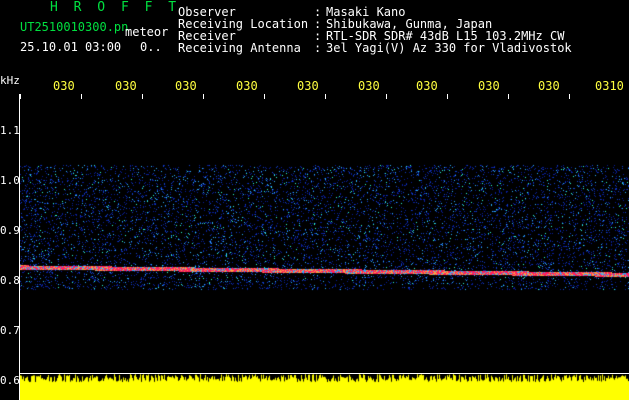 This screenshot has width=629, height=400. I want to click on antenna-label: Receiving Antenna, so click(239, 48).